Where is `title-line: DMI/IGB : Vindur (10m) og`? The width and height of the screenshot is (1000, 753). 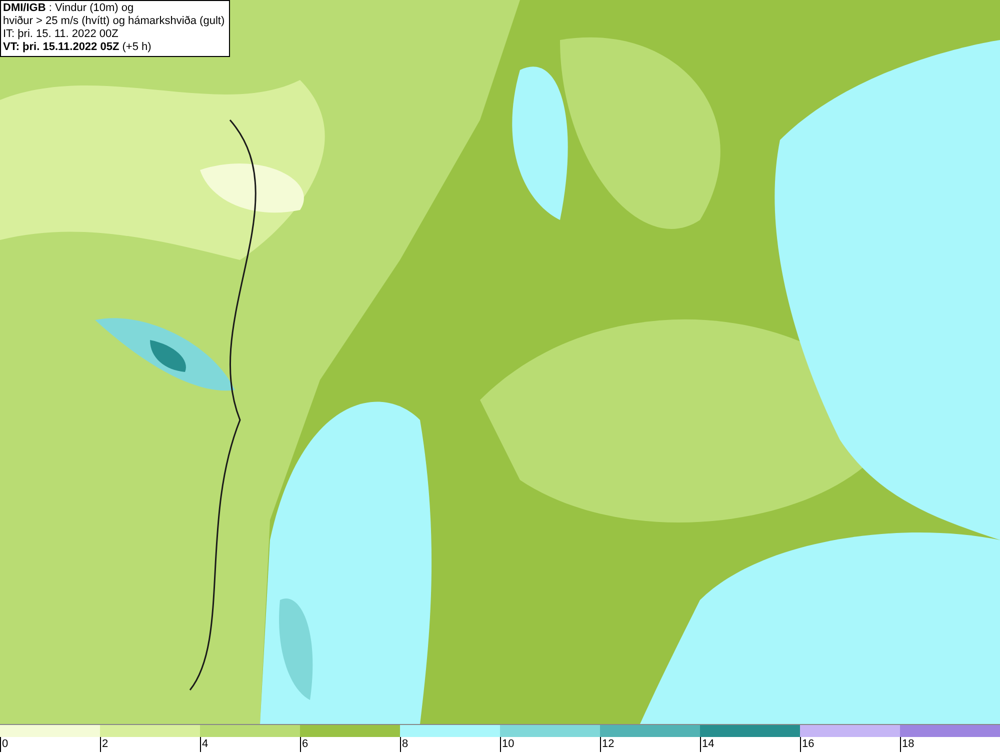 title-line: DMI/IGB : Vindur (10m) og is located at coordinates (69, 8).